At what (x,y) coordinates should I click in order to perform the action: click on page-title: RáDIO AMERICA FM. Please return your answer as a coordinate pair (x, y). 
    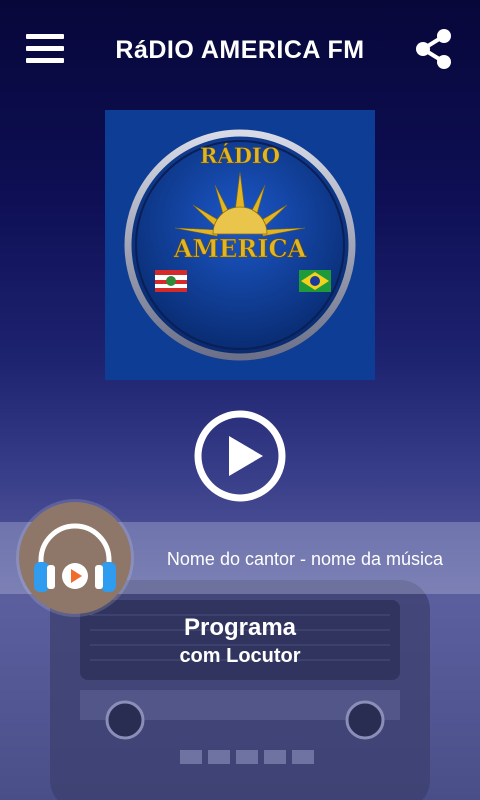
    Looking at the image, I should click on (240, 50).